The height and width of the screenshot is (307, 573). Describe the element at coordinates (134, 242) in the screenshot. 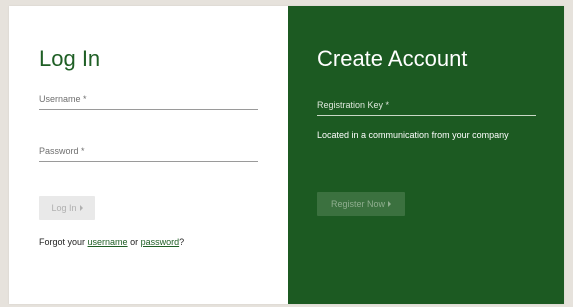

I see `forgot-middle: or` at that location.